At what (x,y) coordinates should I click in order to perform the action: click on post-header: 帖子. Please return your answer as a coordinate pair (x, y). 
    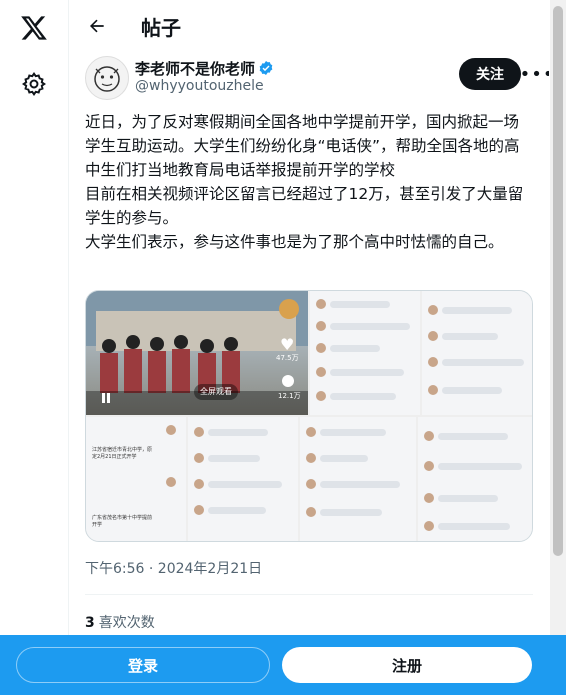
    Looking at the image, I should click on (309, 26).